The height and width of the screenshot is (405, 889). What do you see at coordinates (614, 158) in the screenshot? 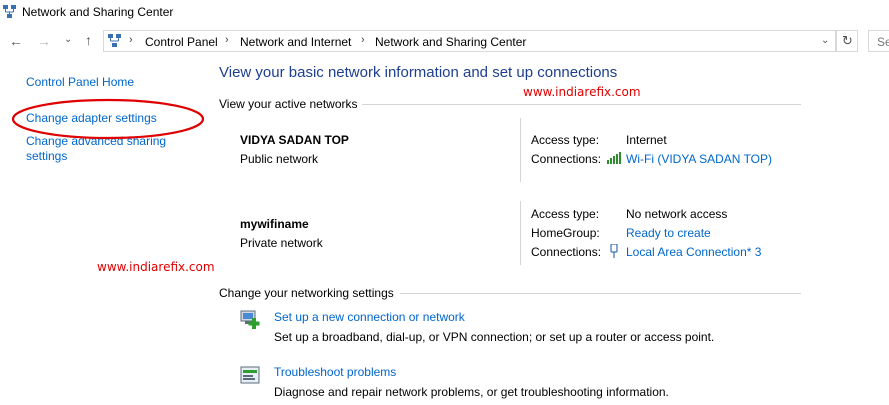
I see `wifi-signal-icon` at bounding box center [614, 158].